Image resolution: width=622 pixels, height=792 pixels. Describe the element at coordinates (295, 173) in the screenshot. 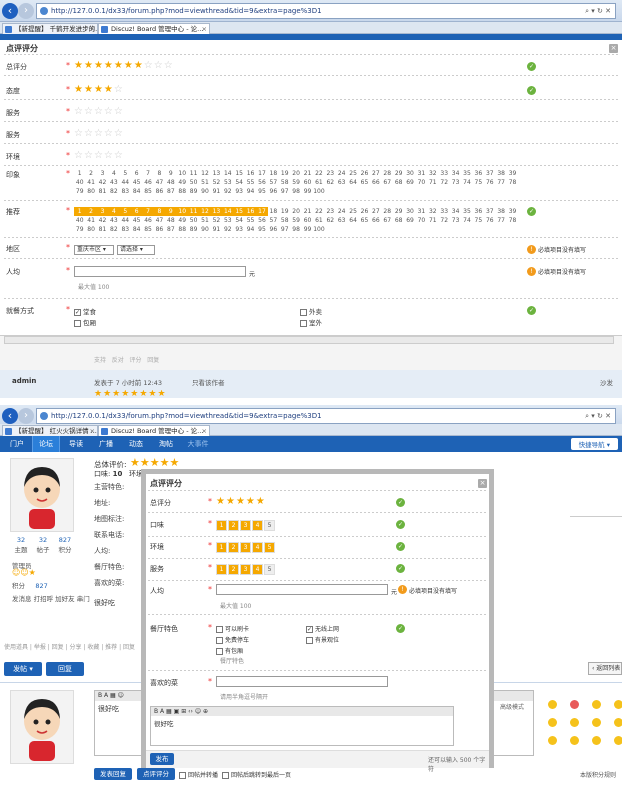

I see `number-option: 20` at that location.